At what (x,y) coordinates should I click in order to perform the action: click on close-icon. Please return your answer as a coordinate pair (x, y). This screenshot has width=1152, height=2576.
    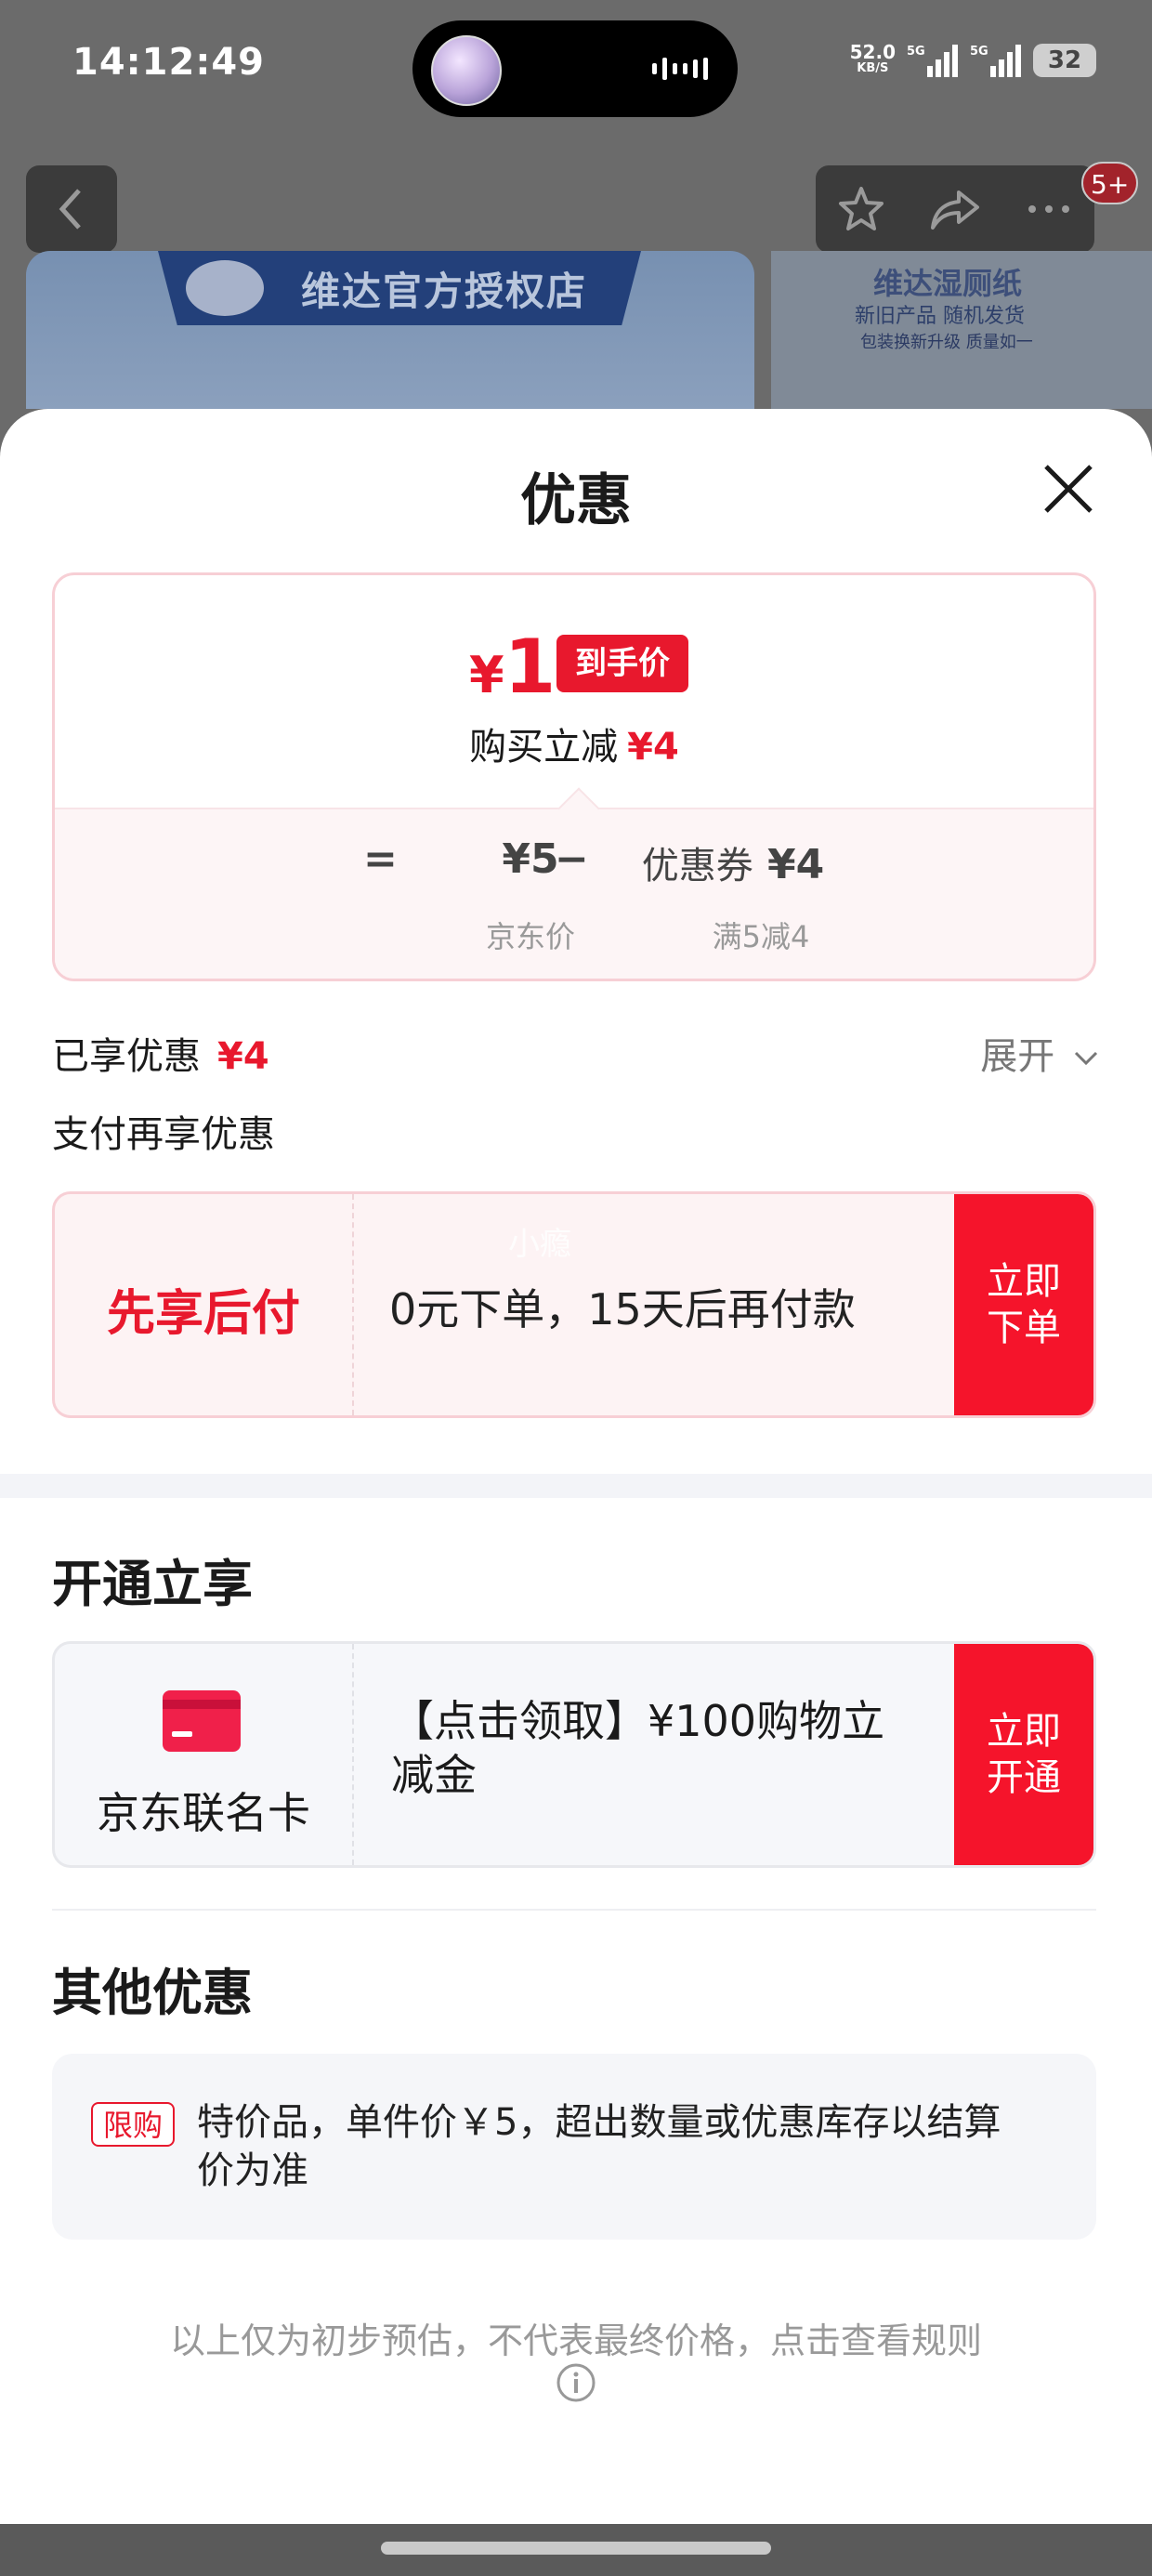
    Looking at the image, I should click on (1068, 489).